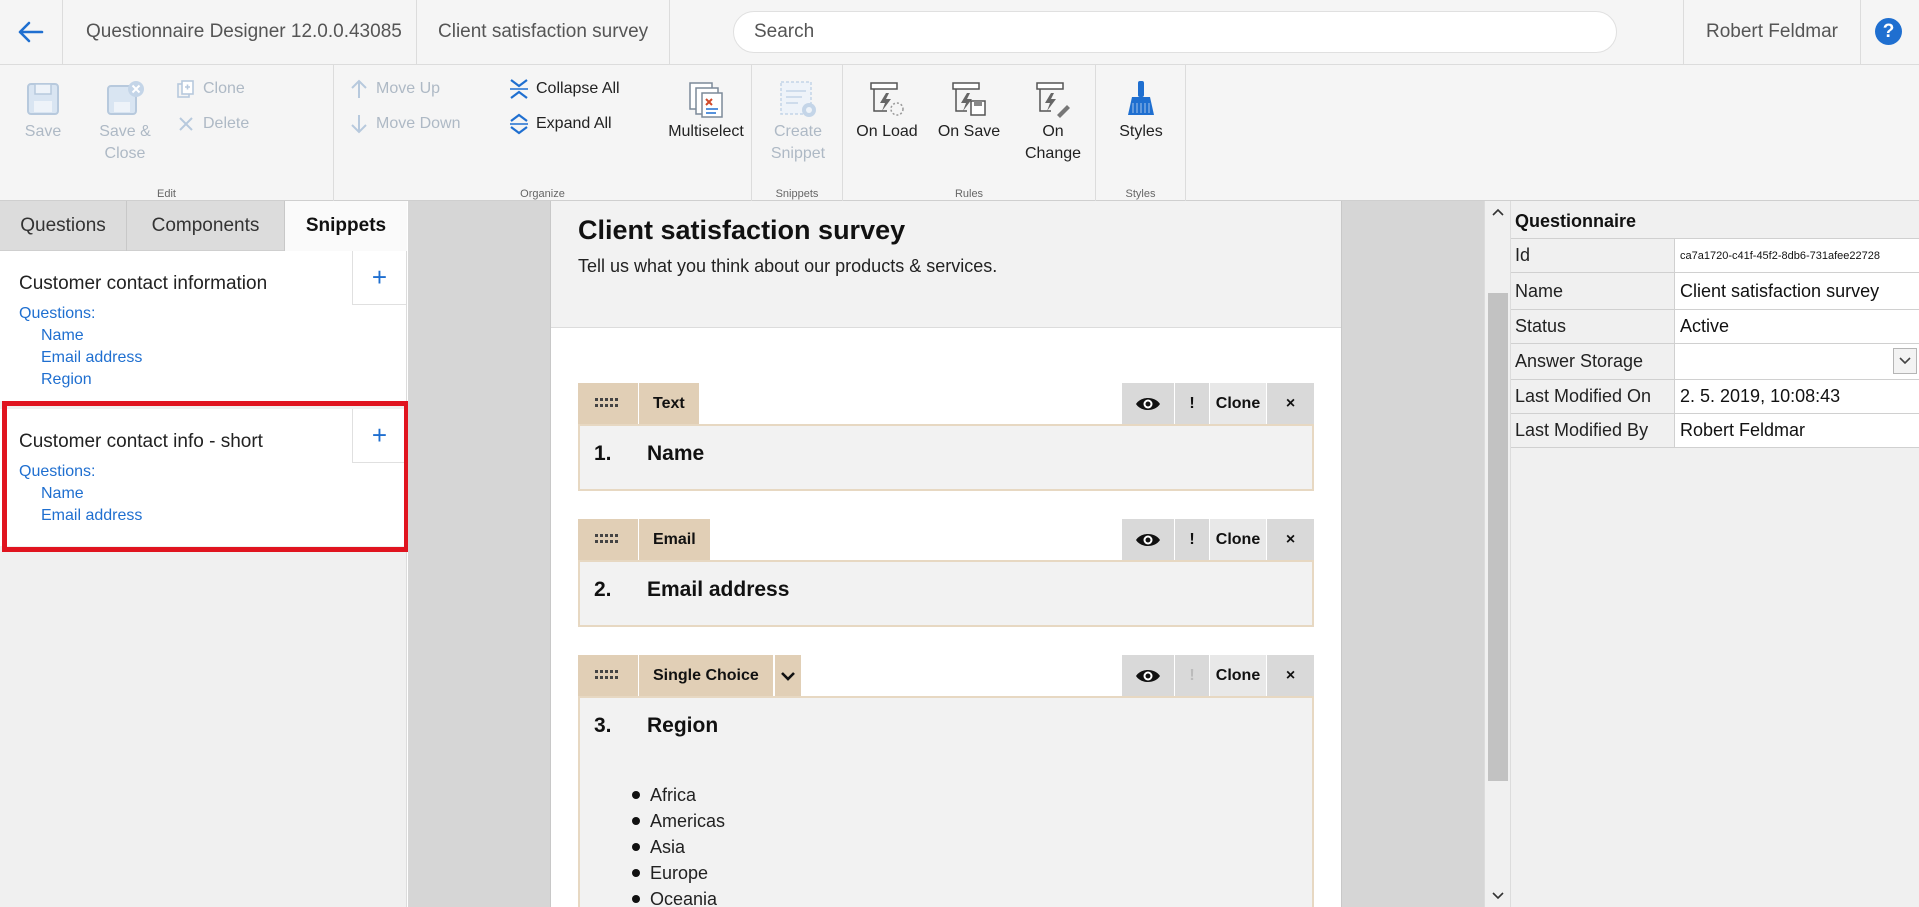 This screenshot has width=1919, height=907. What do you see at coordinates (887, 111) in the screenshot?
I see `on-load-button: On Load` at bounding box center [887, 111].